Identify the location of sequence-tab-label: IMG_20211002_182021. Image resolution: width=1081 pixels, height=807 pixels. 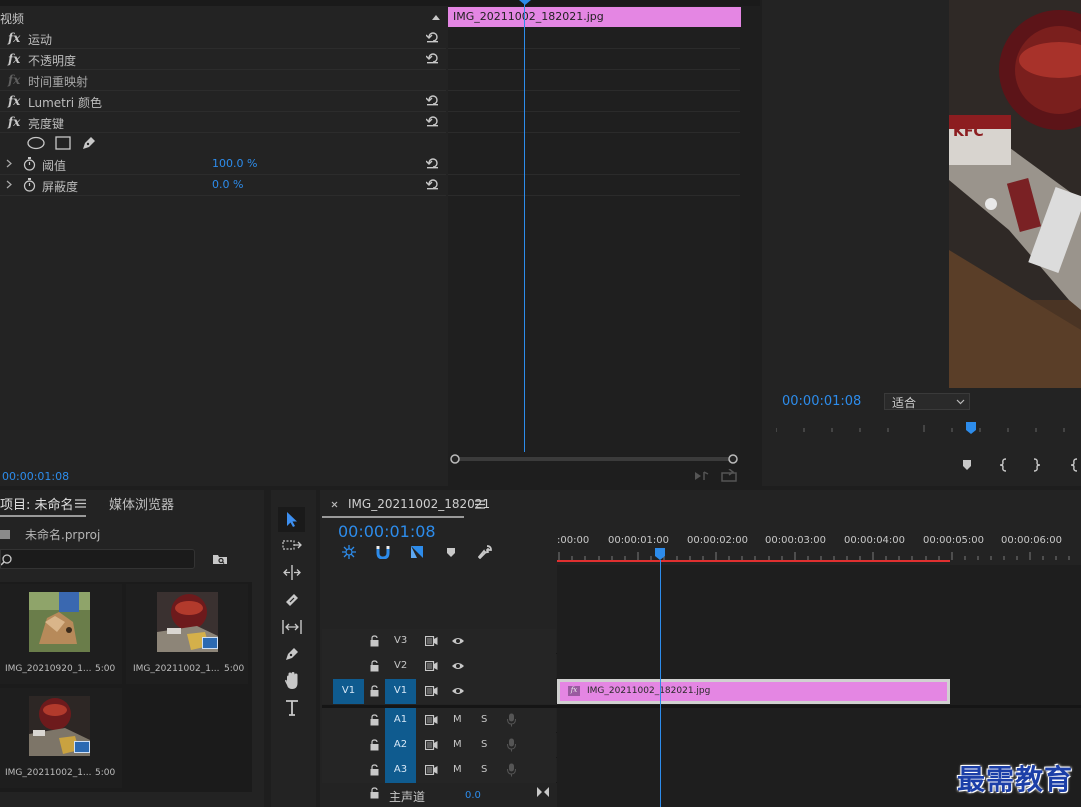
(419, 504).